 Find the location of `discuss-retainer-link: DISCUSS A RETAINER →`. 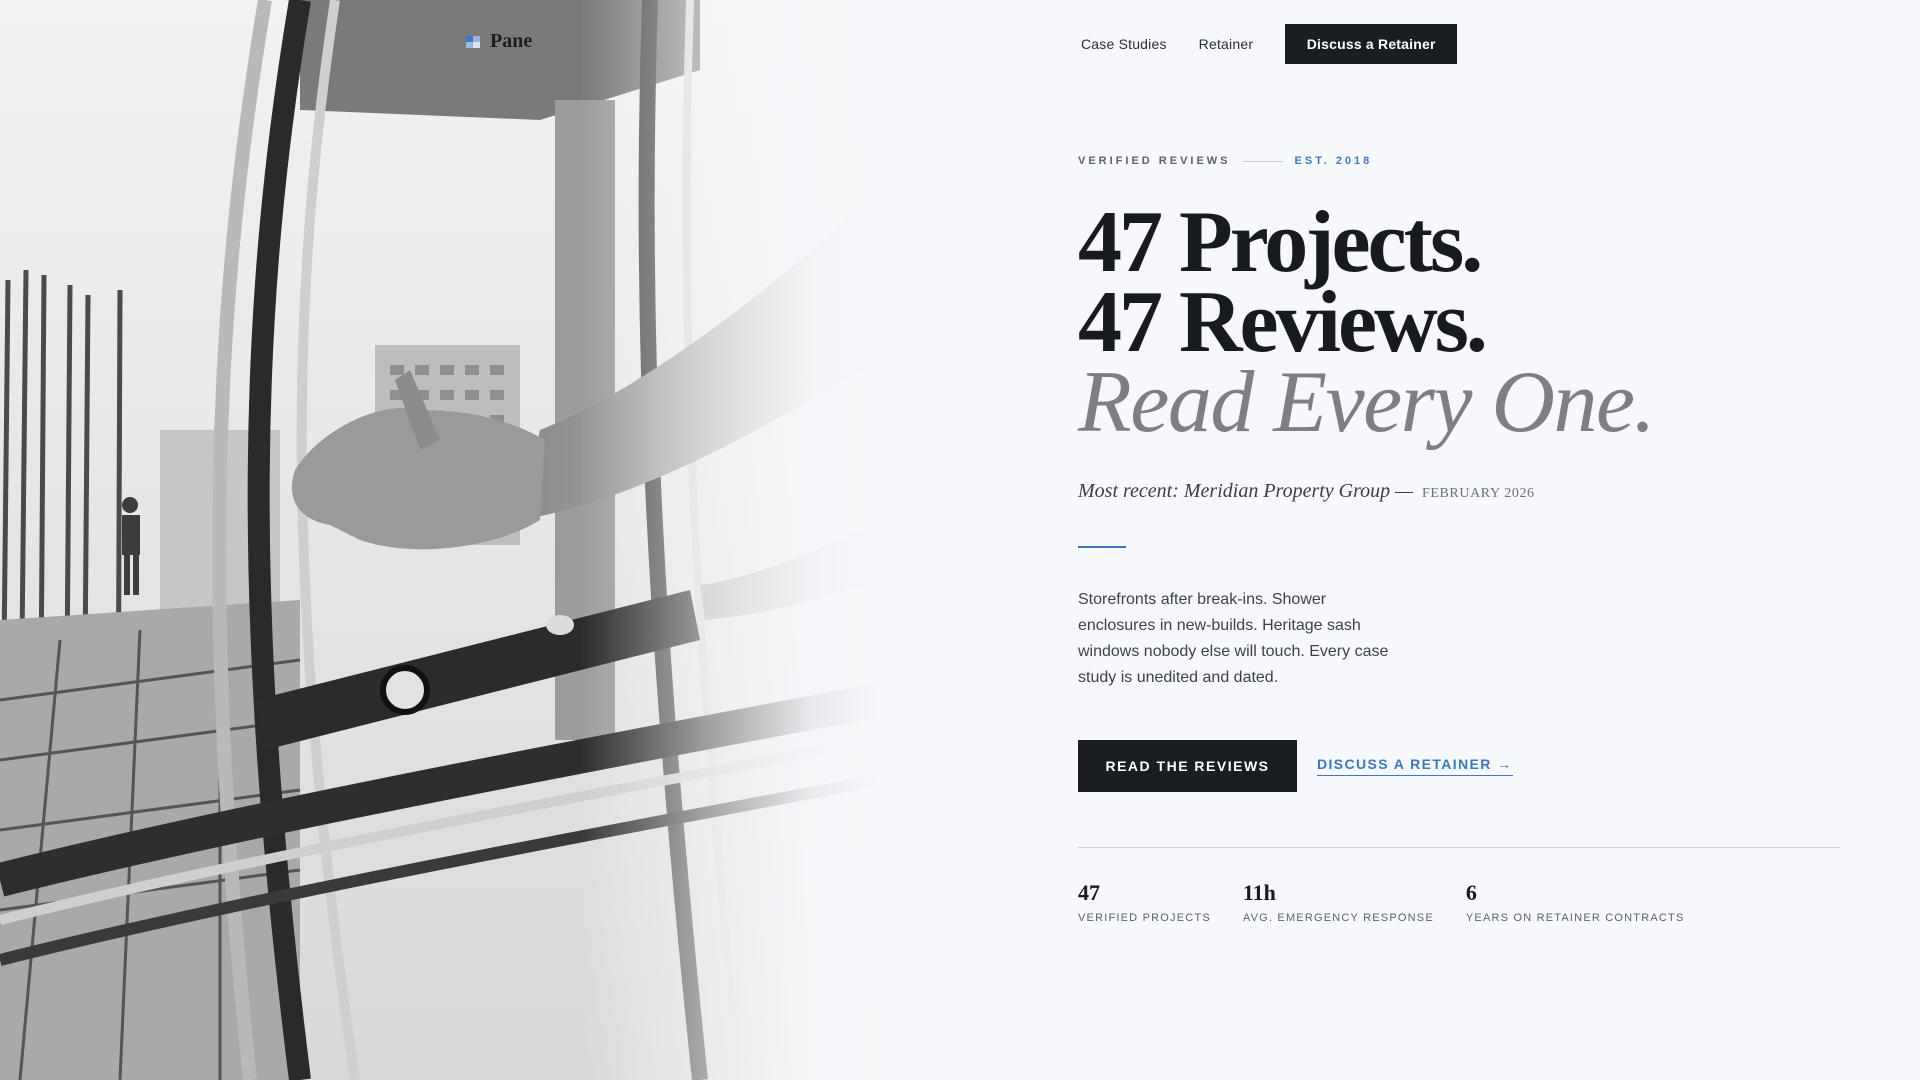

discuss-retainer-link: DISCUSS A RETAINER → is located at coordinates (1415, 766).